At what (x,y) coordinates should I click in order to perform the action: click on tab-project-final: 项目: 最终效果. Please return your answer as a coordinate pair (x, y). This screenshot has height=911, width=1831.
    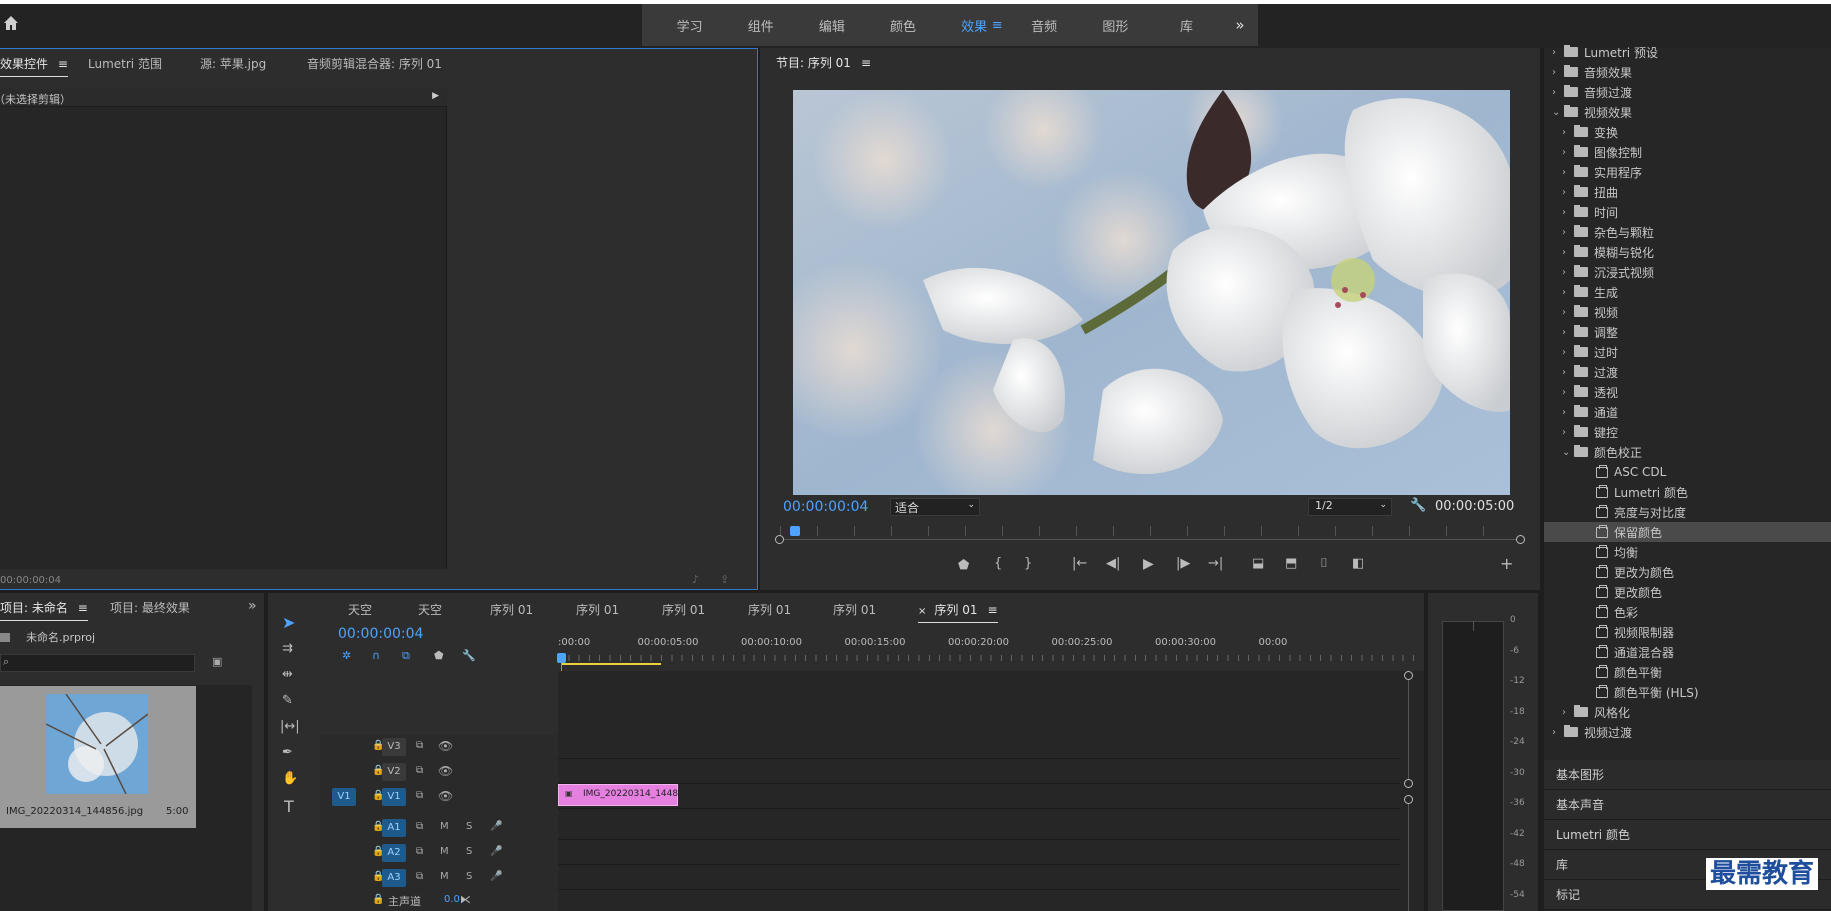
    Looking at the image, I should click on (150, 607).